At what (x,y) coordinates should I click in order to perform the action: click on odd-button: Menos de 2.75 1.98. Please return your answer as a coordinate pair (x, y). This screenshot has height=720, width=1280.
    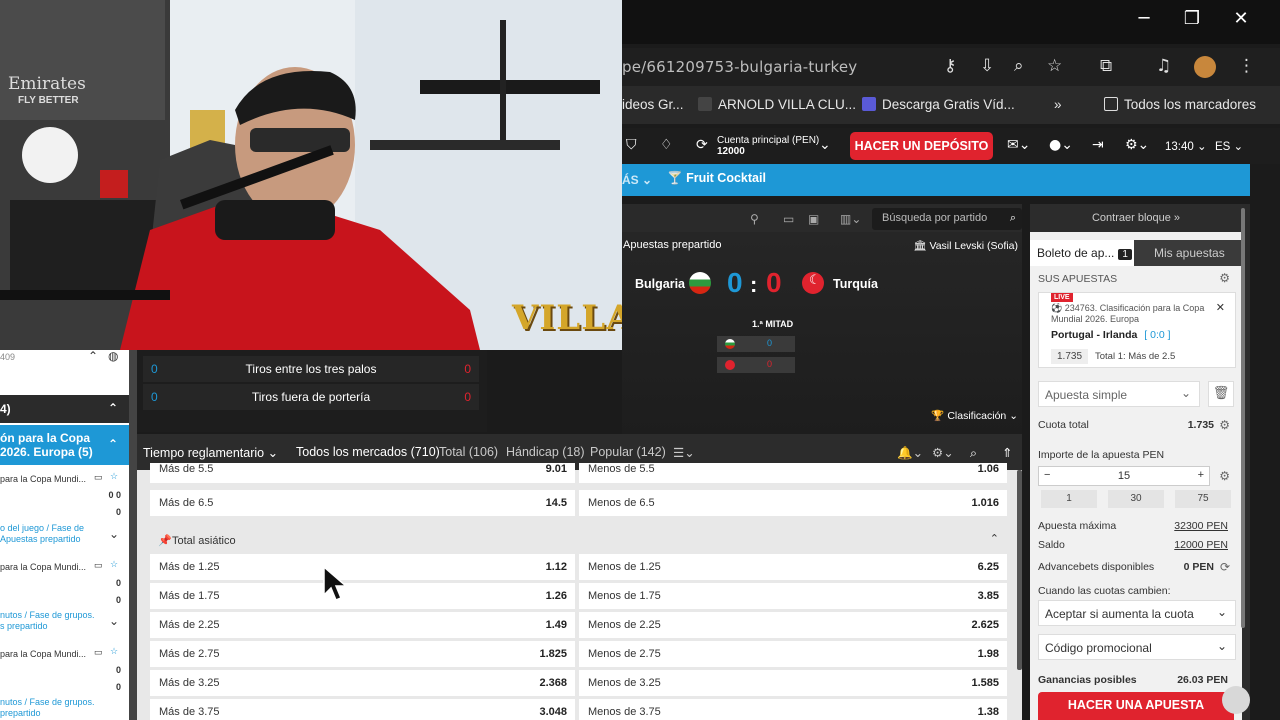
    Looking at the image, I should click on (793, 654).